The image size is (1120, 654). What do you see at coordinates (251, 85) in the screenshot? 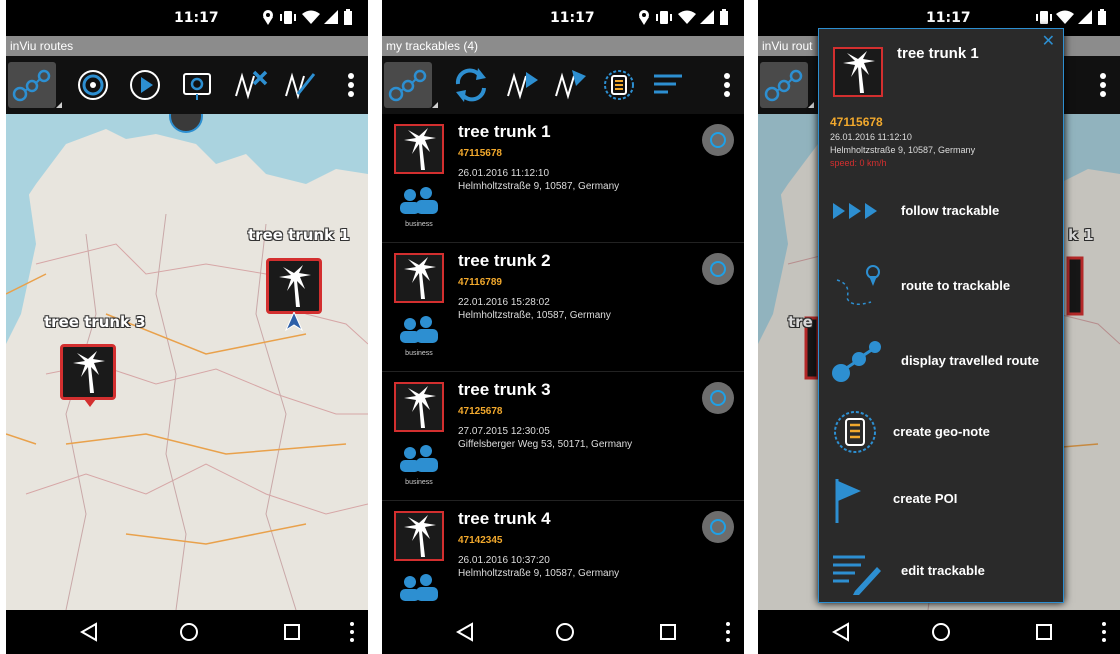
I see `route-delete-icon` at bounding box center [251, 85].